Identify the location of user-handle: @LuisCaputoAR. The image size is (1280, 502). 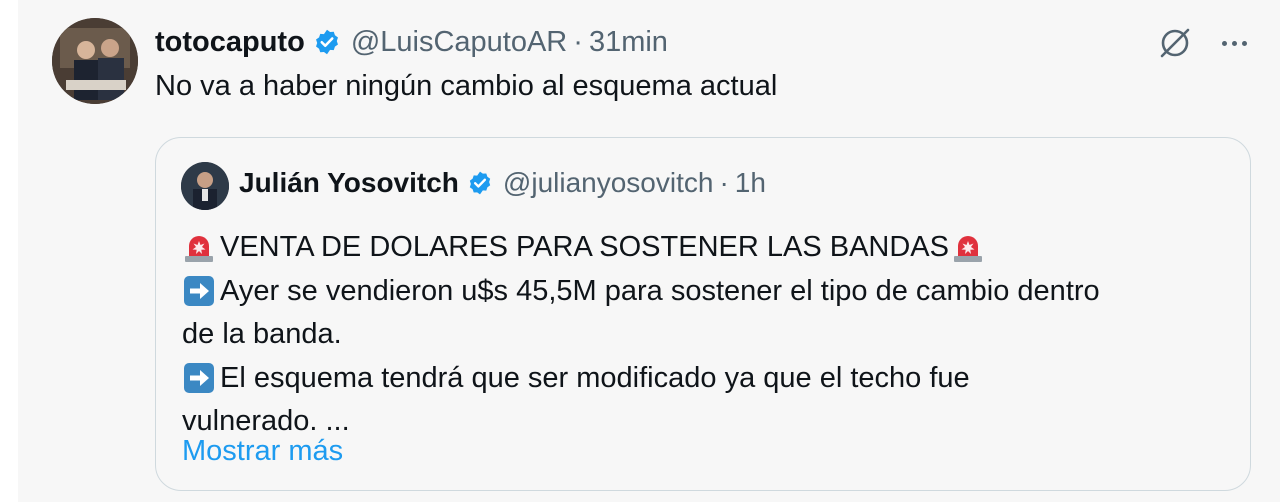
(459, 42).